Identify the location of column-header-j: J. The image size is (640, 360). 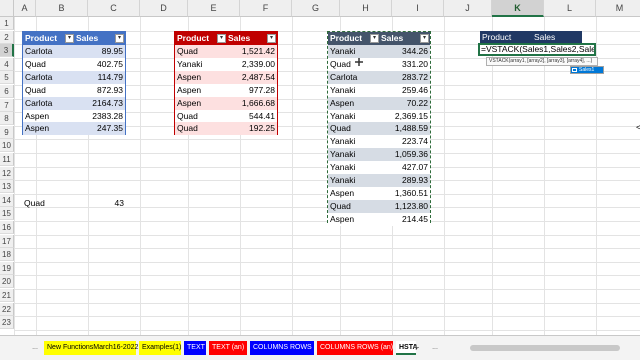
(468, 8).